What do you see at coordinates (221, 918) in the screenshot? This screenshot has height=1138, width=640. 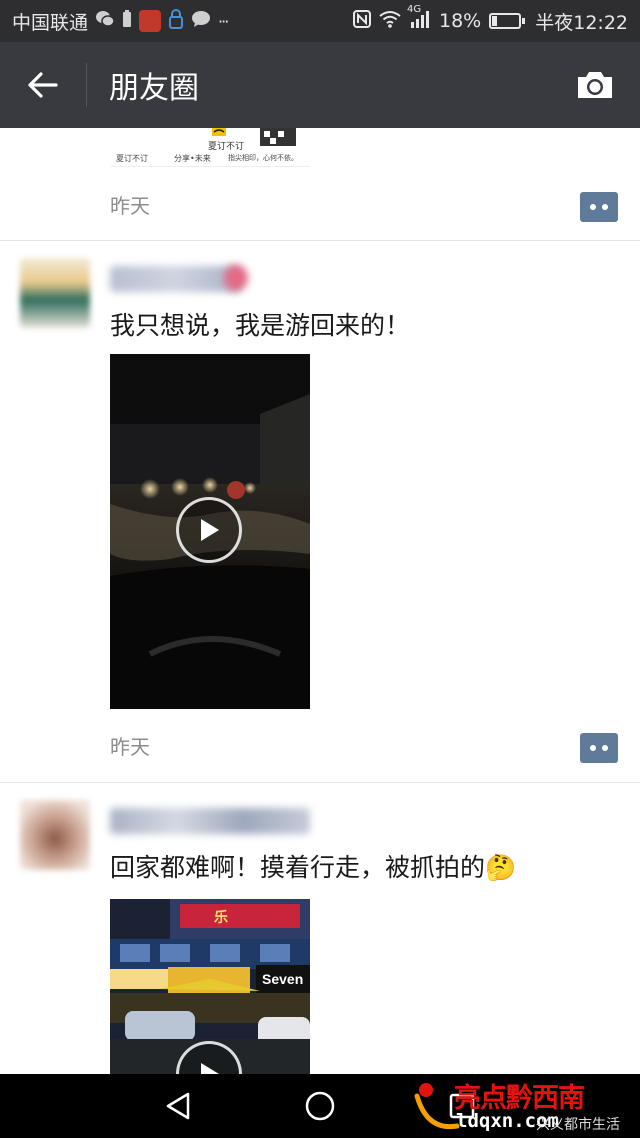 I see `shop-sign-text: 乐` at bounding box center [221, 918].